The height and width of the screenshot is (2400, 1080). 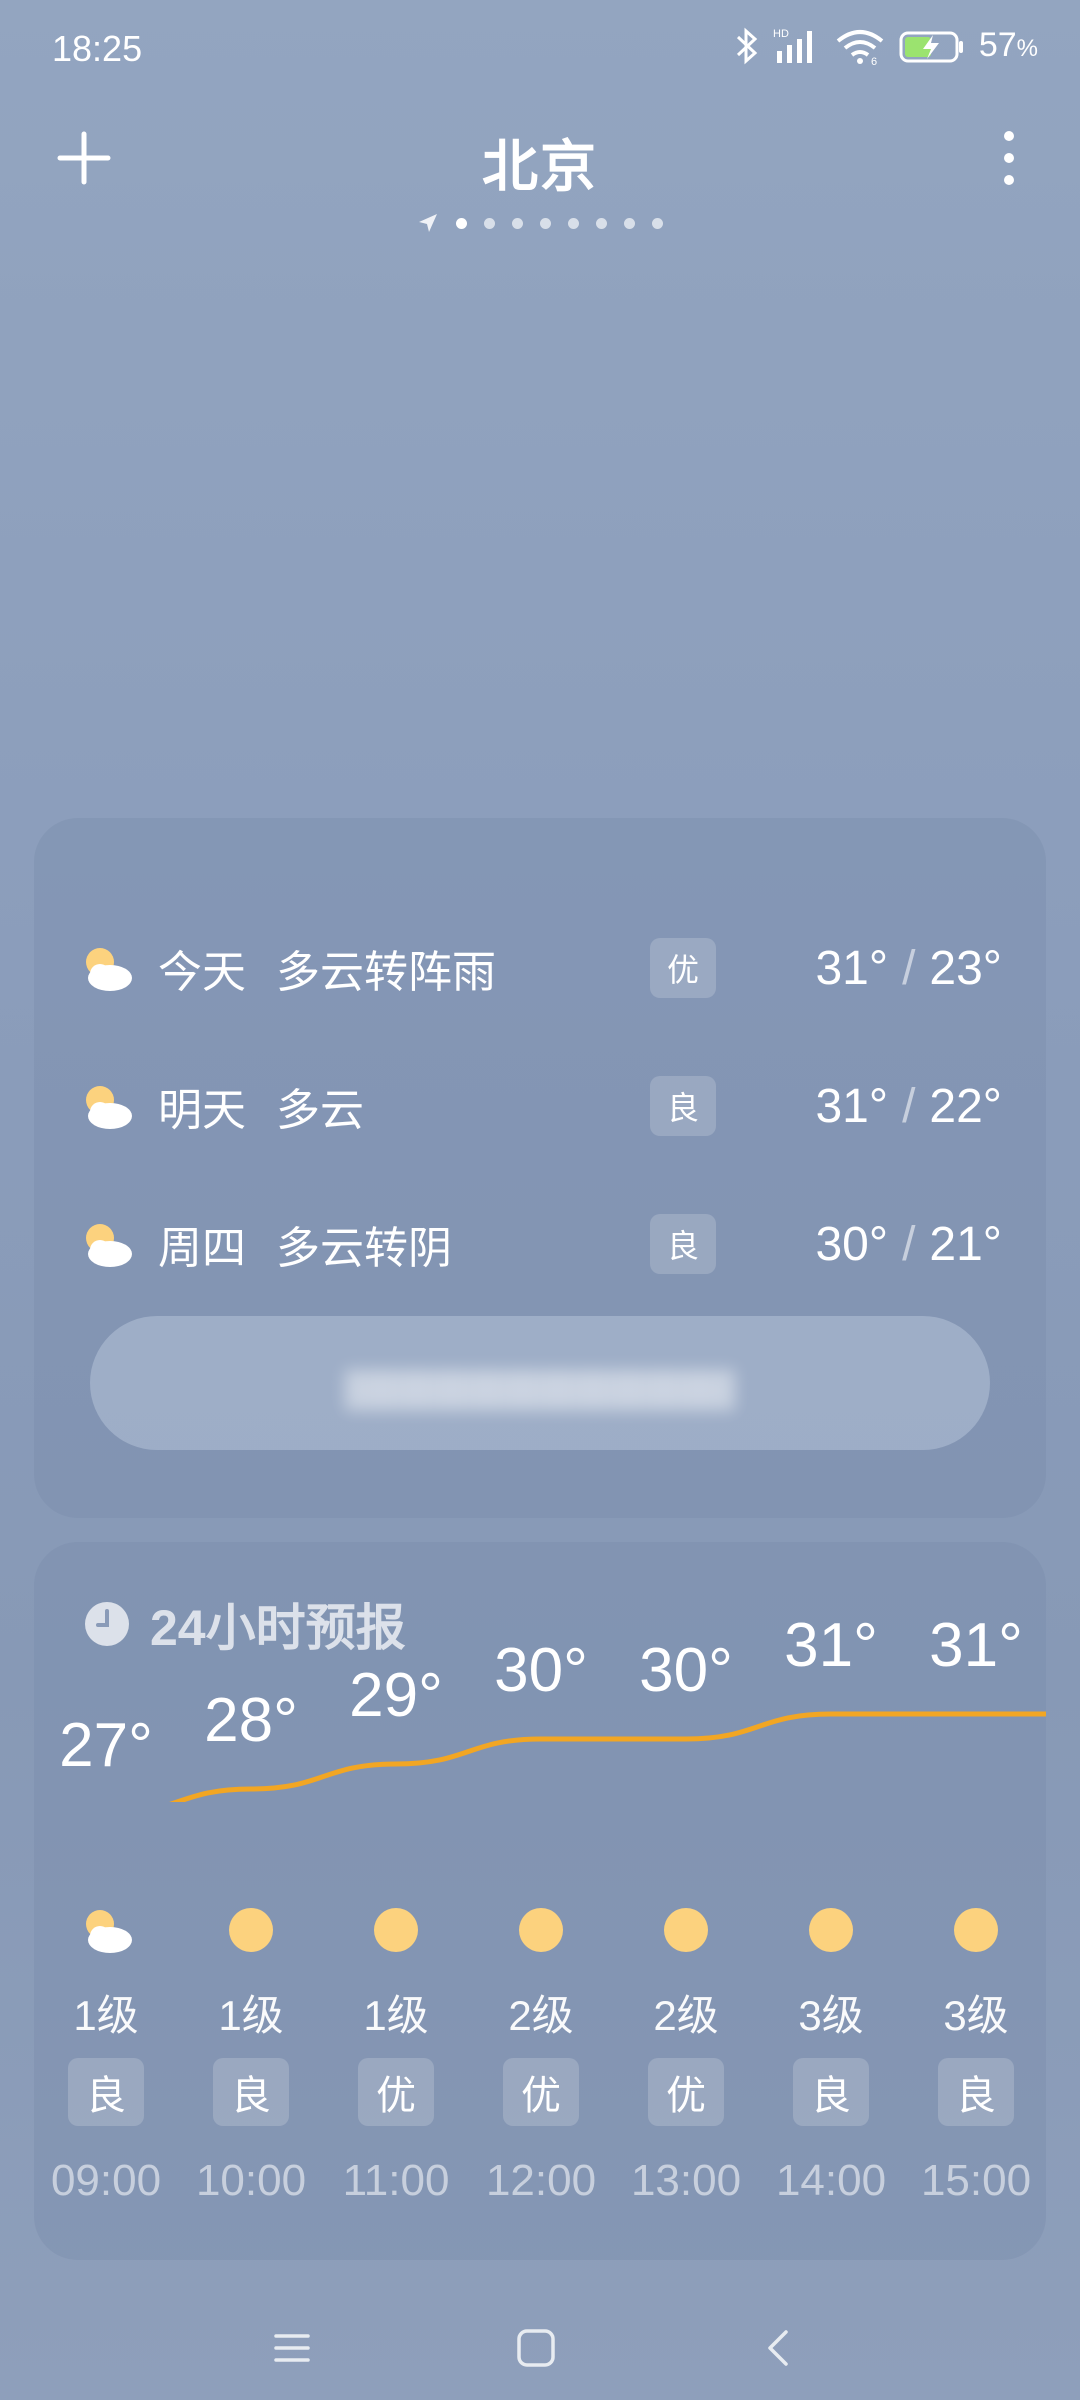 I want to click on hour-temp: 29°, so click(x=396, y=1695).